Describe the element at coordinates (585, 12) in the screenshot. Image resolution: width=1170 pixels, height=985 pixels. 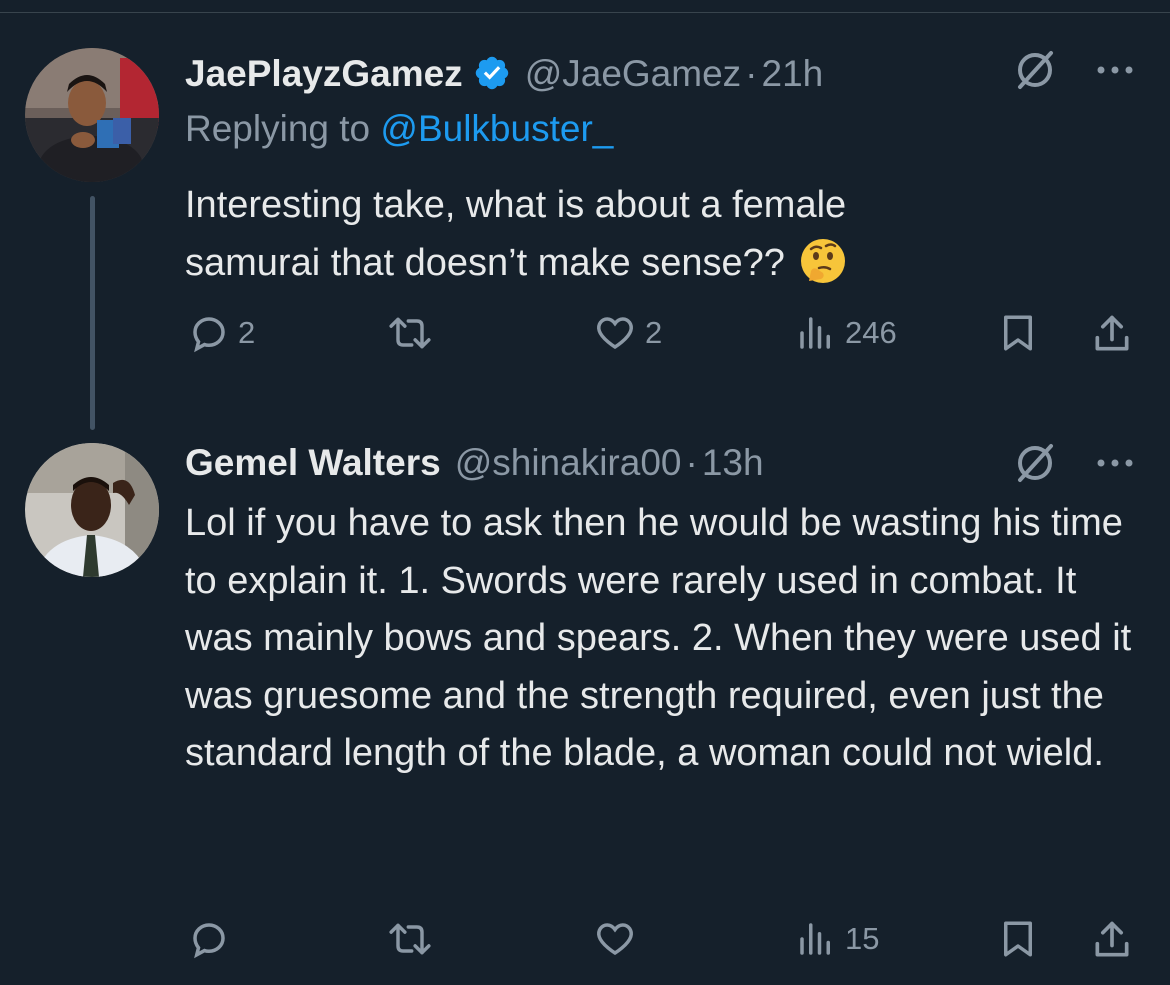
I see `top-divider` at that location.